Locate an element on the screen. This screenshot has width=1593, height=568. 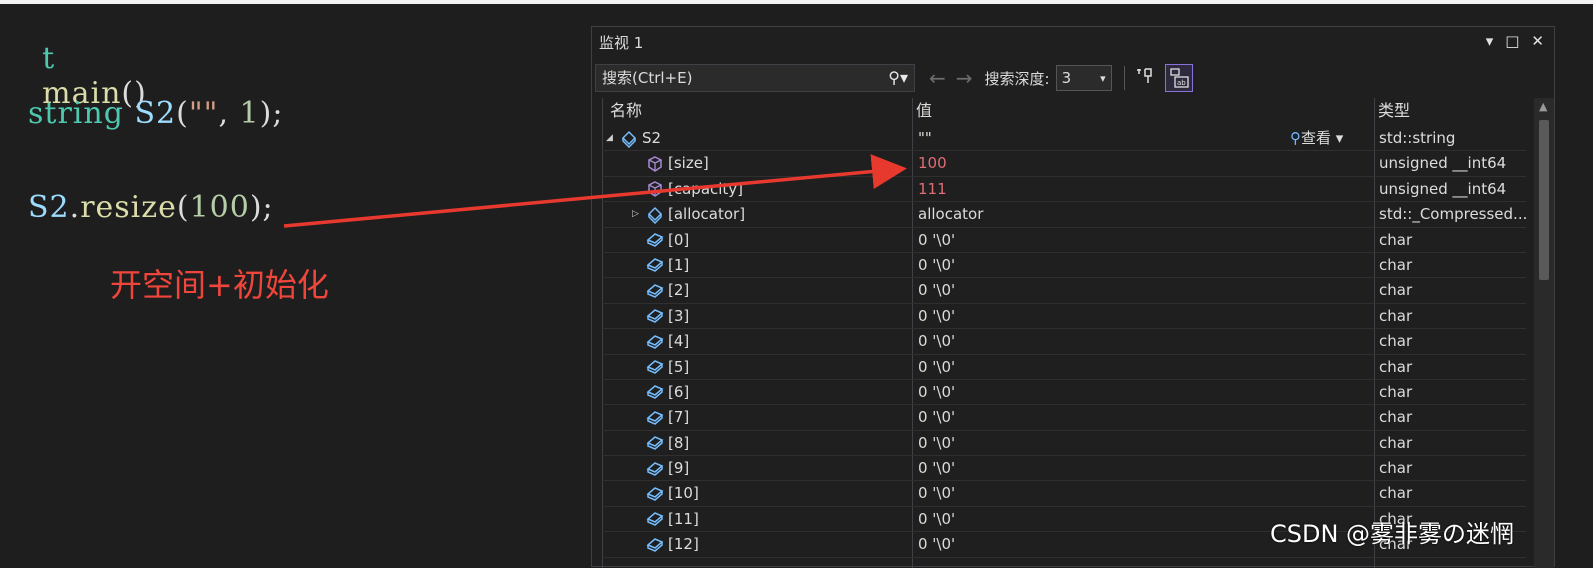
table-row: ◢ S2 "" ⚲查看 ▾ std::string is located at coordinates (1064, 139).